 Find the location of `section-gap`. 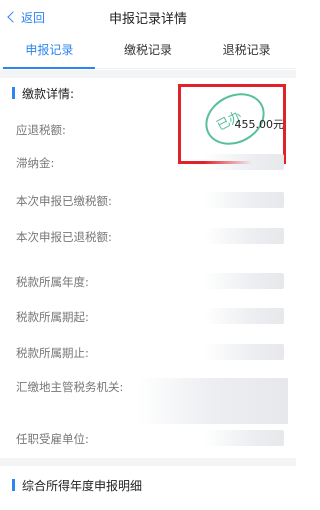

section-gap is located at coordinates (148, 74).